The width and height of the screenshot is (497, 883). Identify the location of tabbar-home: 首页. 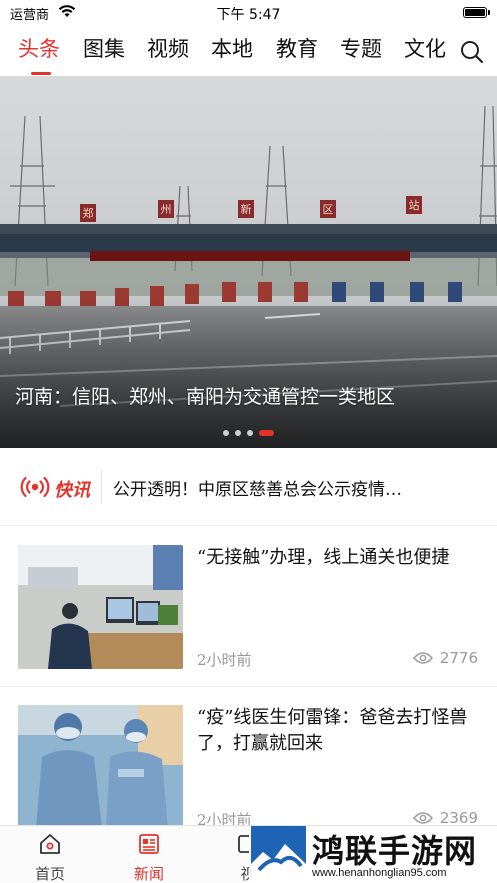
(50, 854).